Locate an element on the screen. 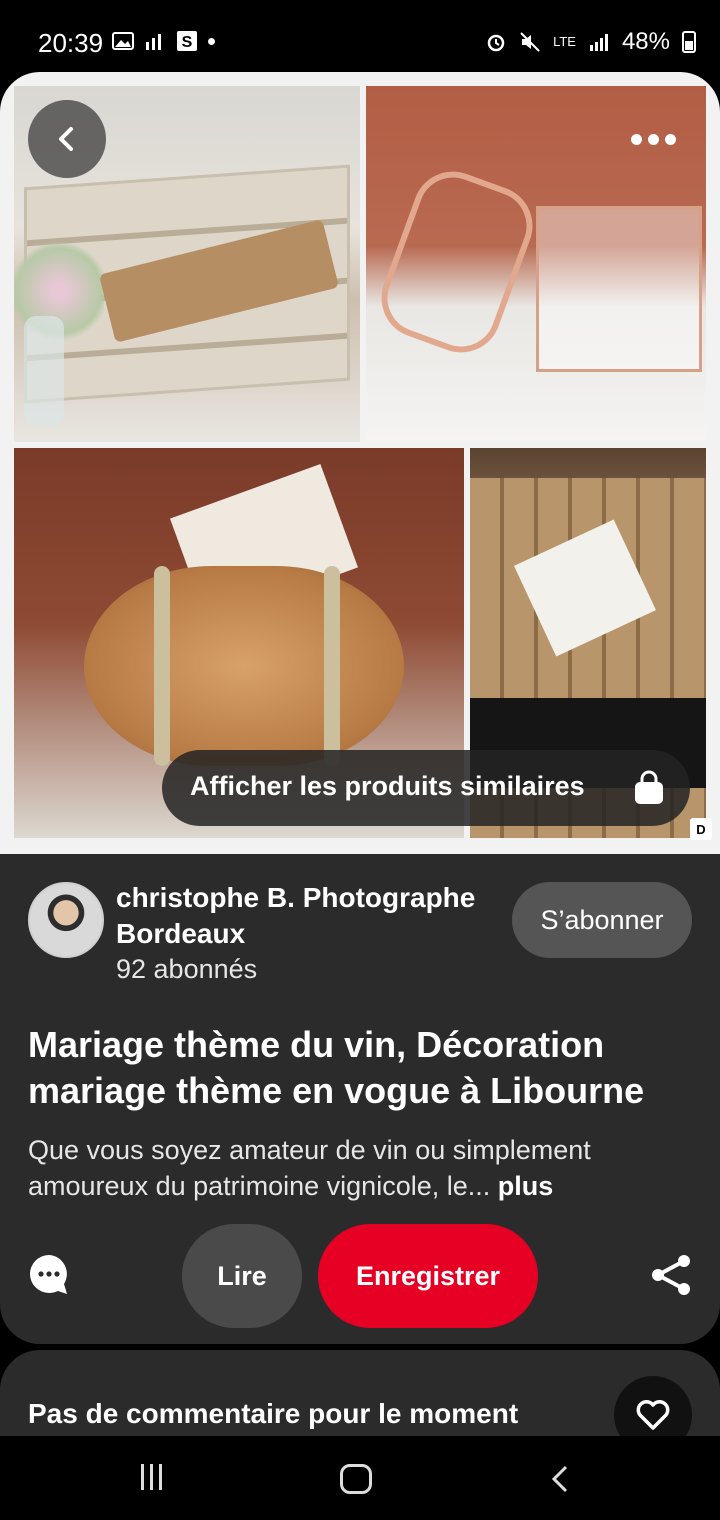 The width and height of the screenshot is (720, 1520). image-watermark: D is located at coordinates (701, 829).